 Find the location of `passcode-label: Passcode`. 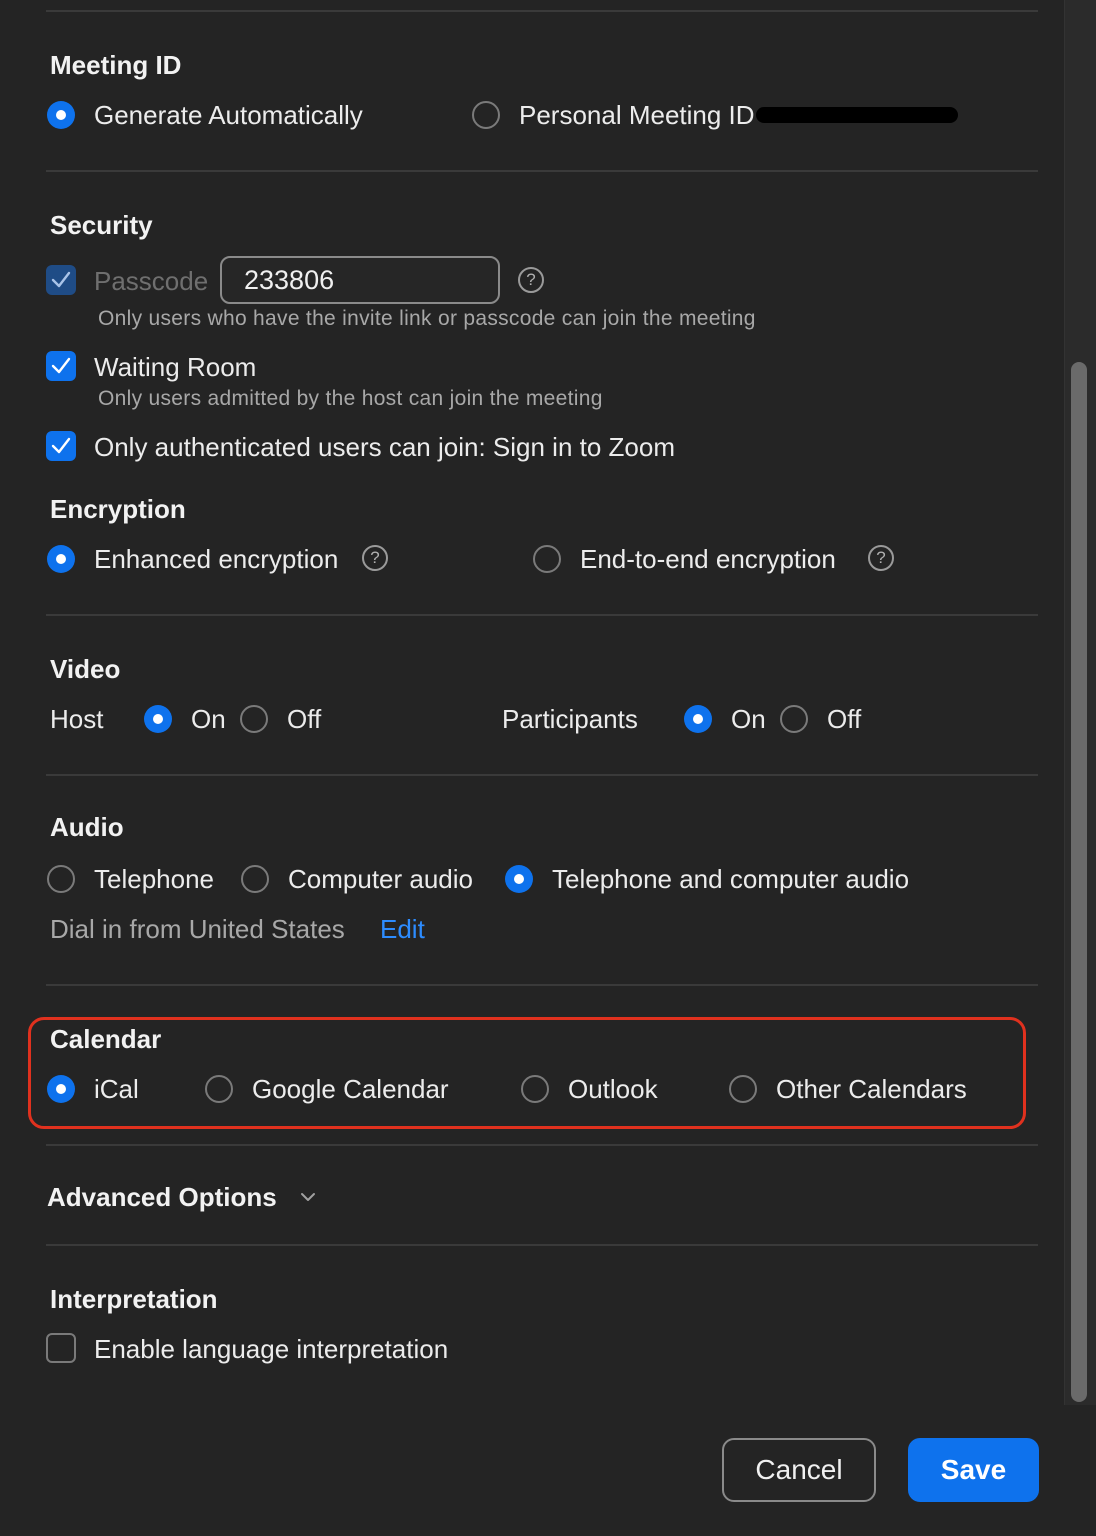

passcode-label: Passcode is located at coordinates (151, 281).